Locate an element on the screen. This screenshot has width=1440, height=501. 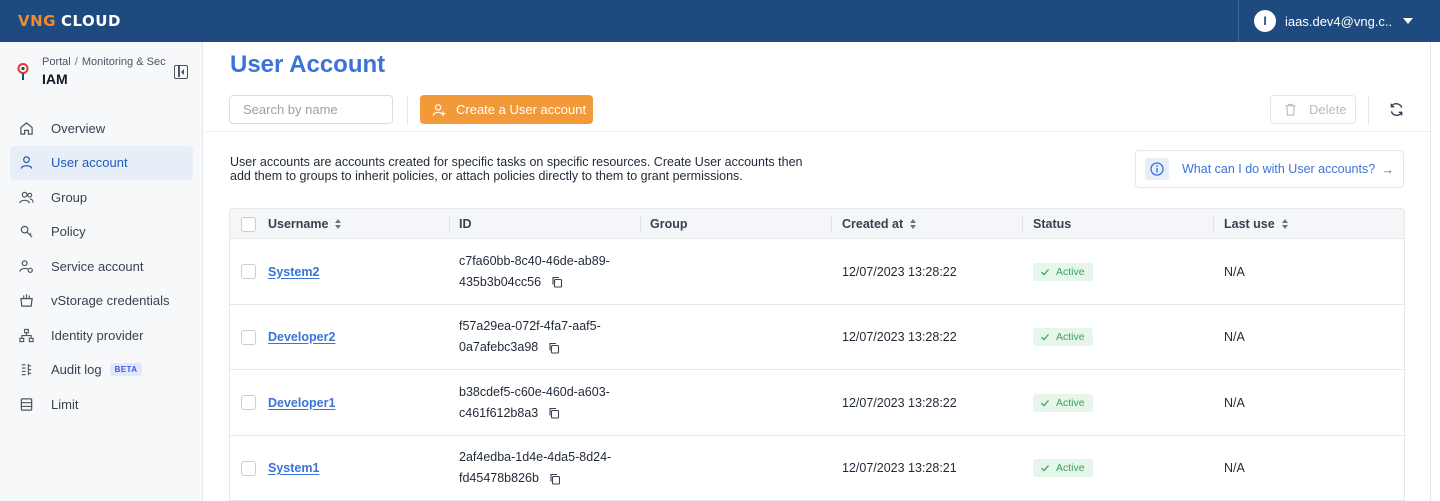
sidebar-item-group: Group is located at coordinates (101, 197).